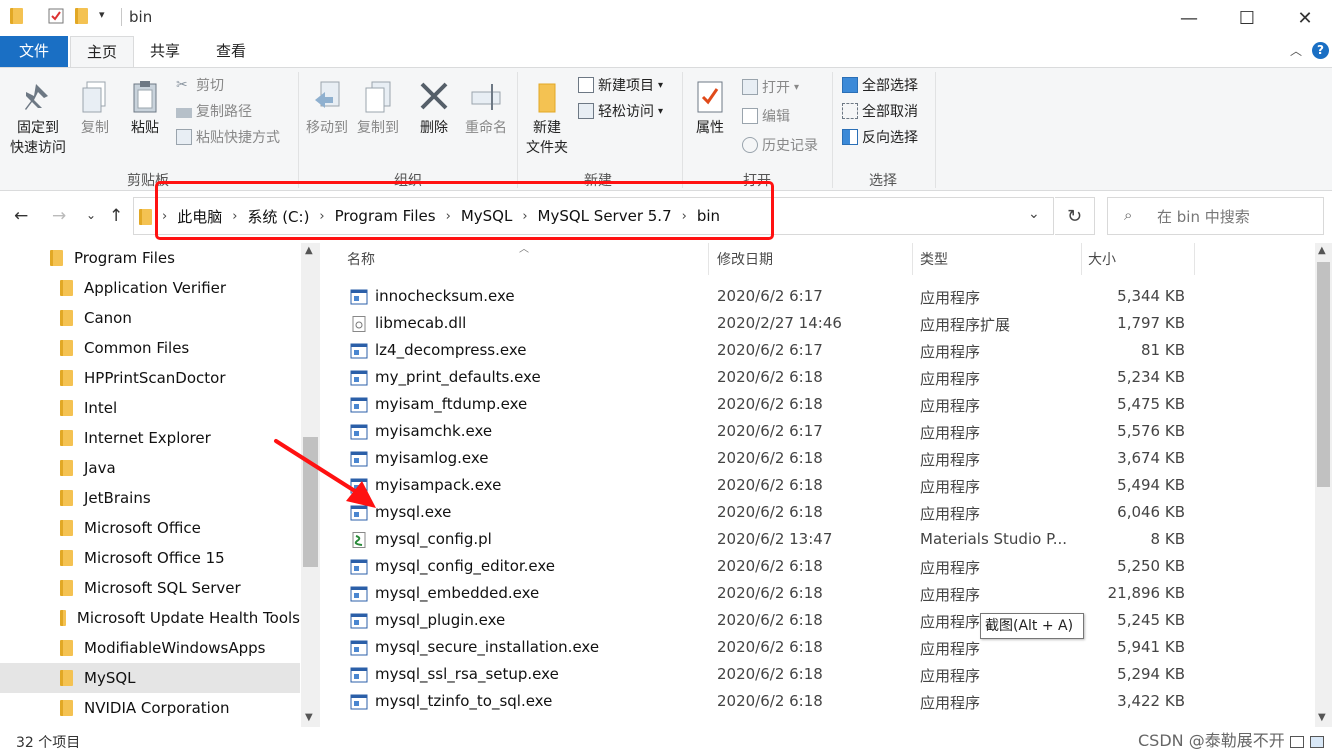 The height and width of the screenshot is (755, 1332). I want to click on minimize-button: —, so click(1189, 18).